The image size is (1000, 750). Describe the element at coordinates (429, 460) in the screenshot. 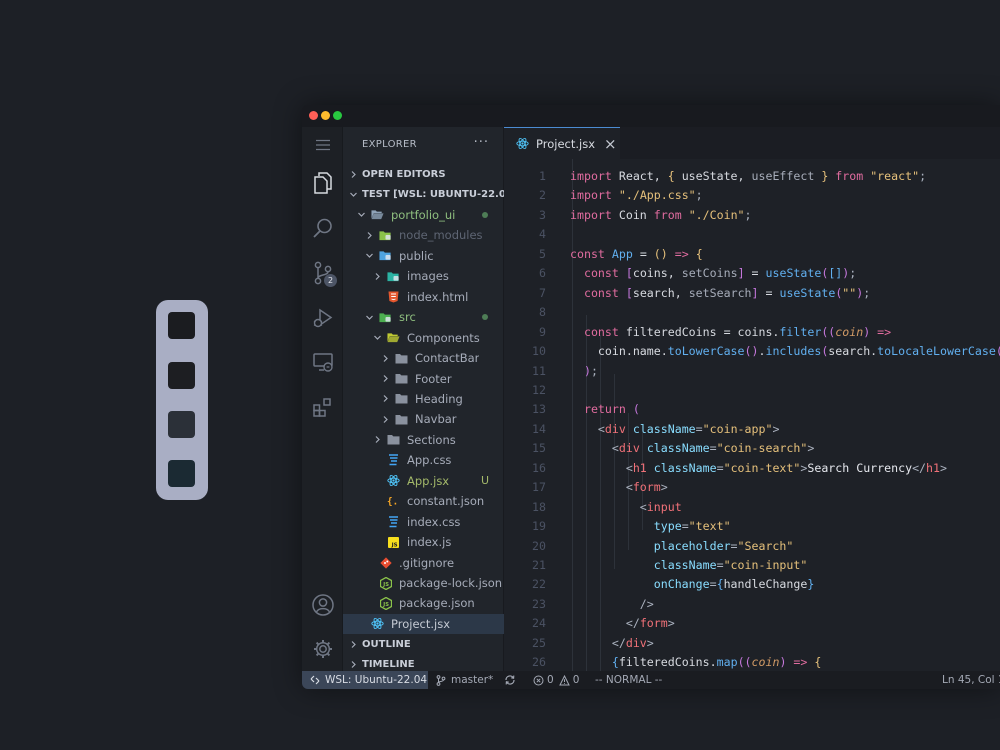

I see `tree-item-label: App.css` at that location.